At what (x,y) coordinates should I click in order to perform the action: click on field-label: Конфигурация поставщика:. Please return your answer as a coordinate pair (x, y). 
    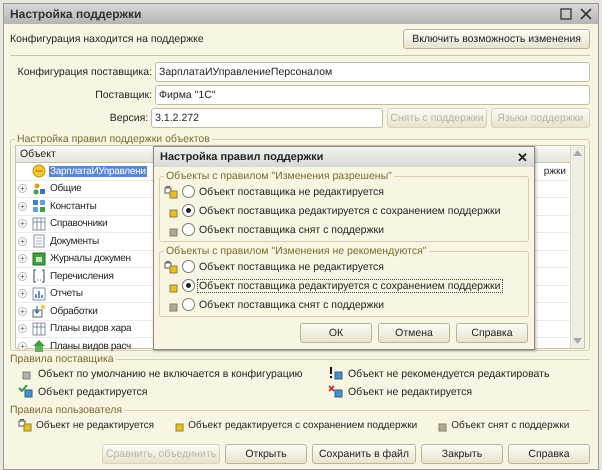
    Looking at the image, I should click on (84, 72).